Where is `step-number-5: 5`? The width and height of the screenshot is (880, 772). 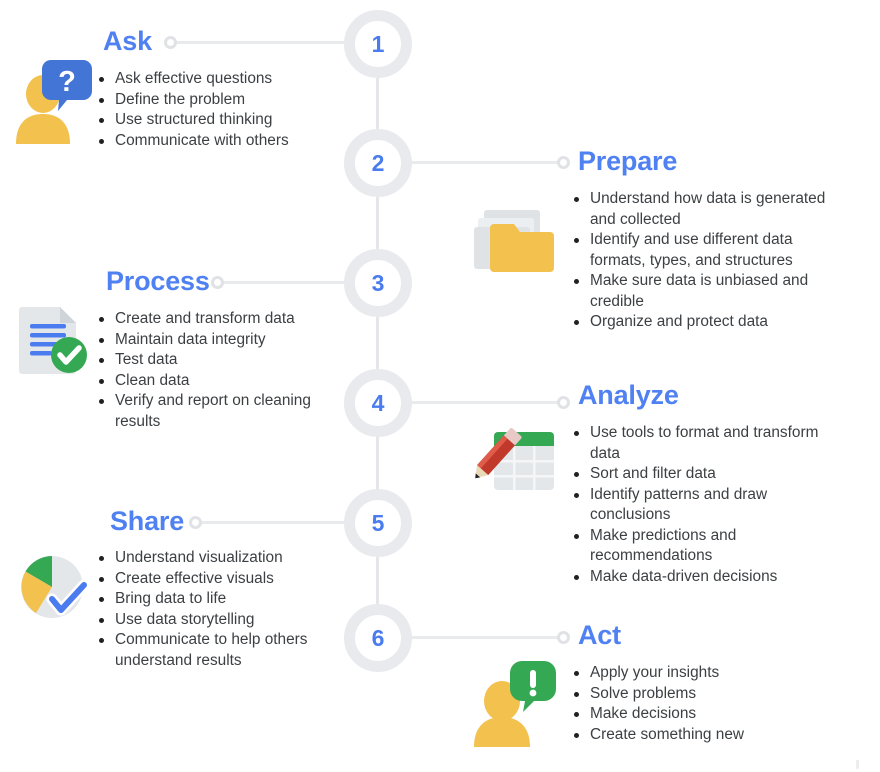
step-number-5: 5 is located at coordinates (378, 522).